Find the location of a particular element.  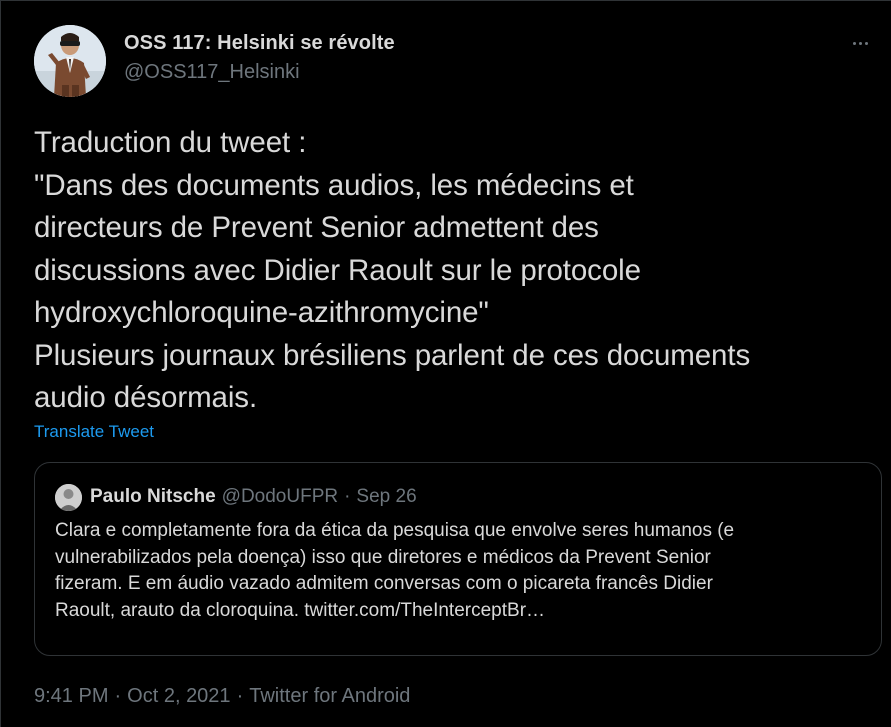

more-options-icon is located at coordinates (860, 43).